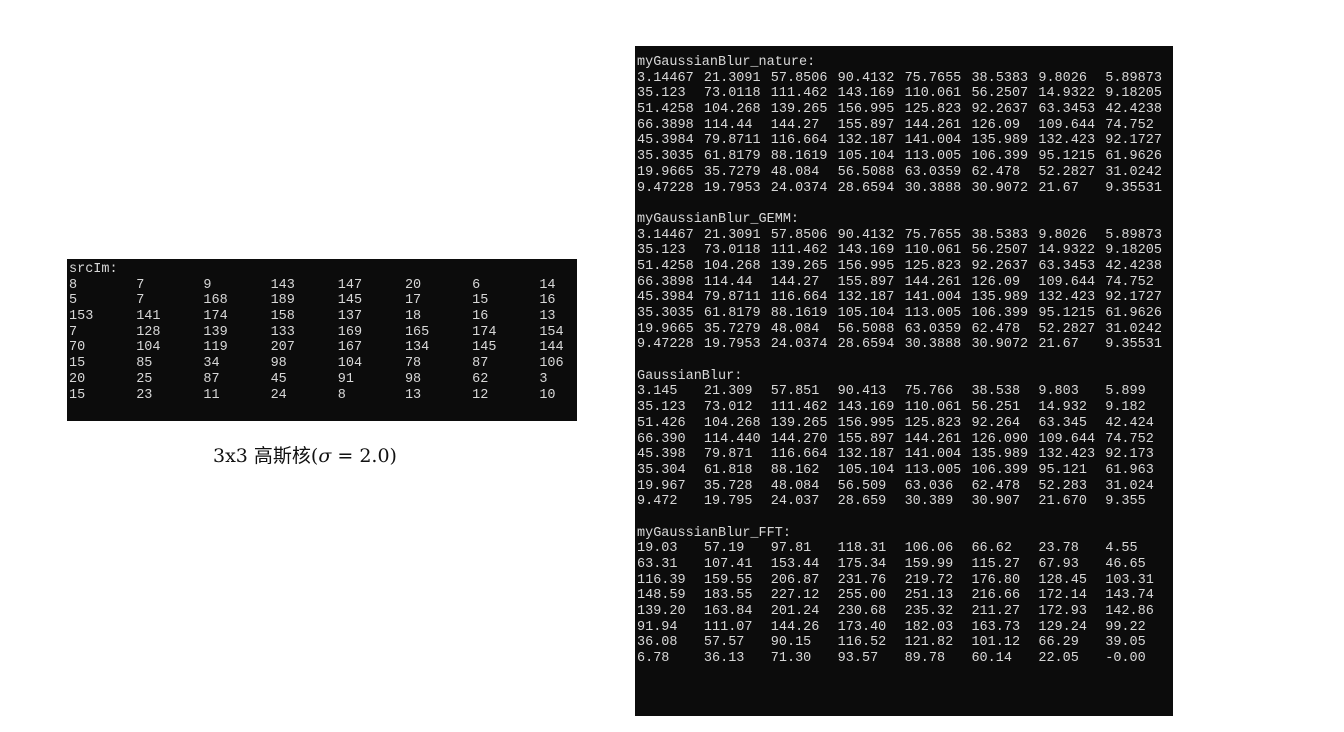 The height and width of the screenshot is (732, 1344). Describe the element at coordinates (1067, 455) in the screenshot. I see `matrix-cell: 132.423` at that location.